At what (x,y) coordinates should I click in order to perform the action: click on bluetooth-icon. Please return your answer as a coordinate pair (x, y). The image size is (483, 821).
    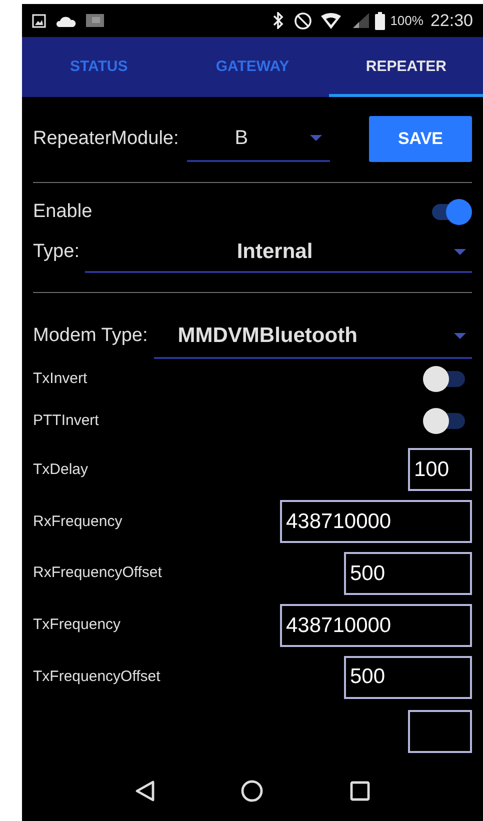
    Looking at the image, I should click on (278, 20).